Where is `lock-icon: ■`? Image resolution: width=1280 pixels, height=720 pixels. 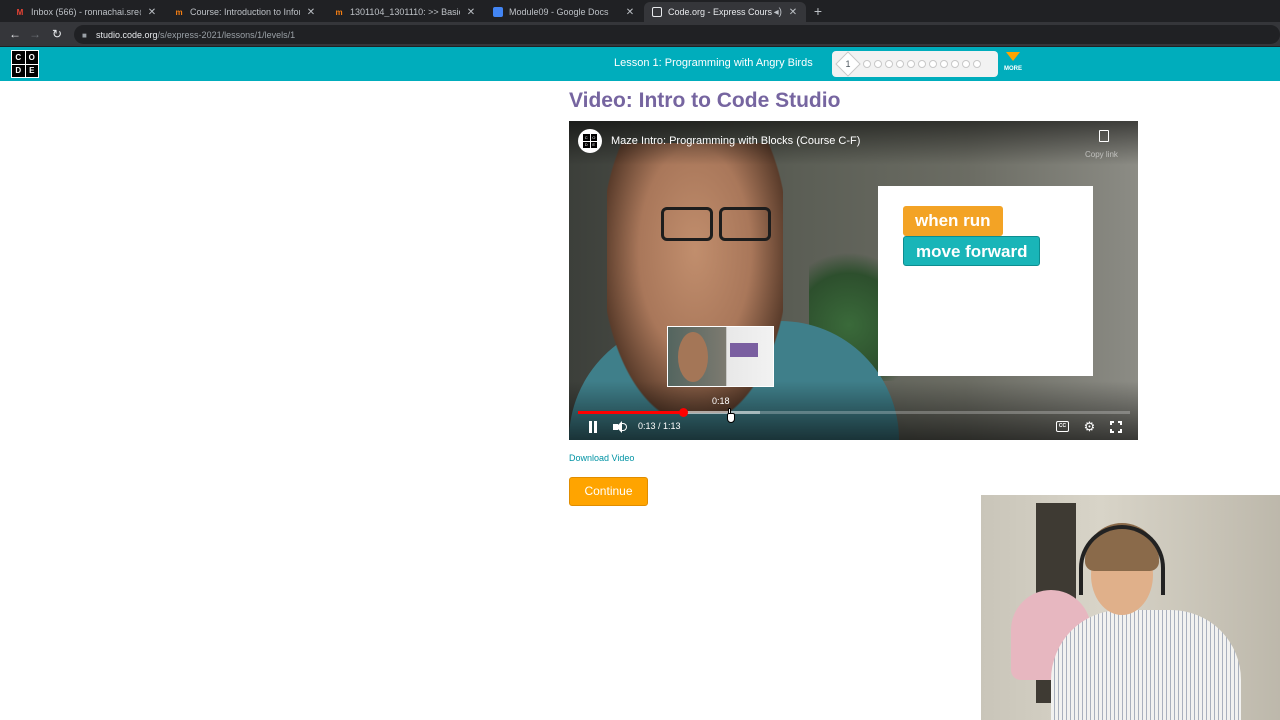 lock-icon: ■ is located at coordinates (84, 35).